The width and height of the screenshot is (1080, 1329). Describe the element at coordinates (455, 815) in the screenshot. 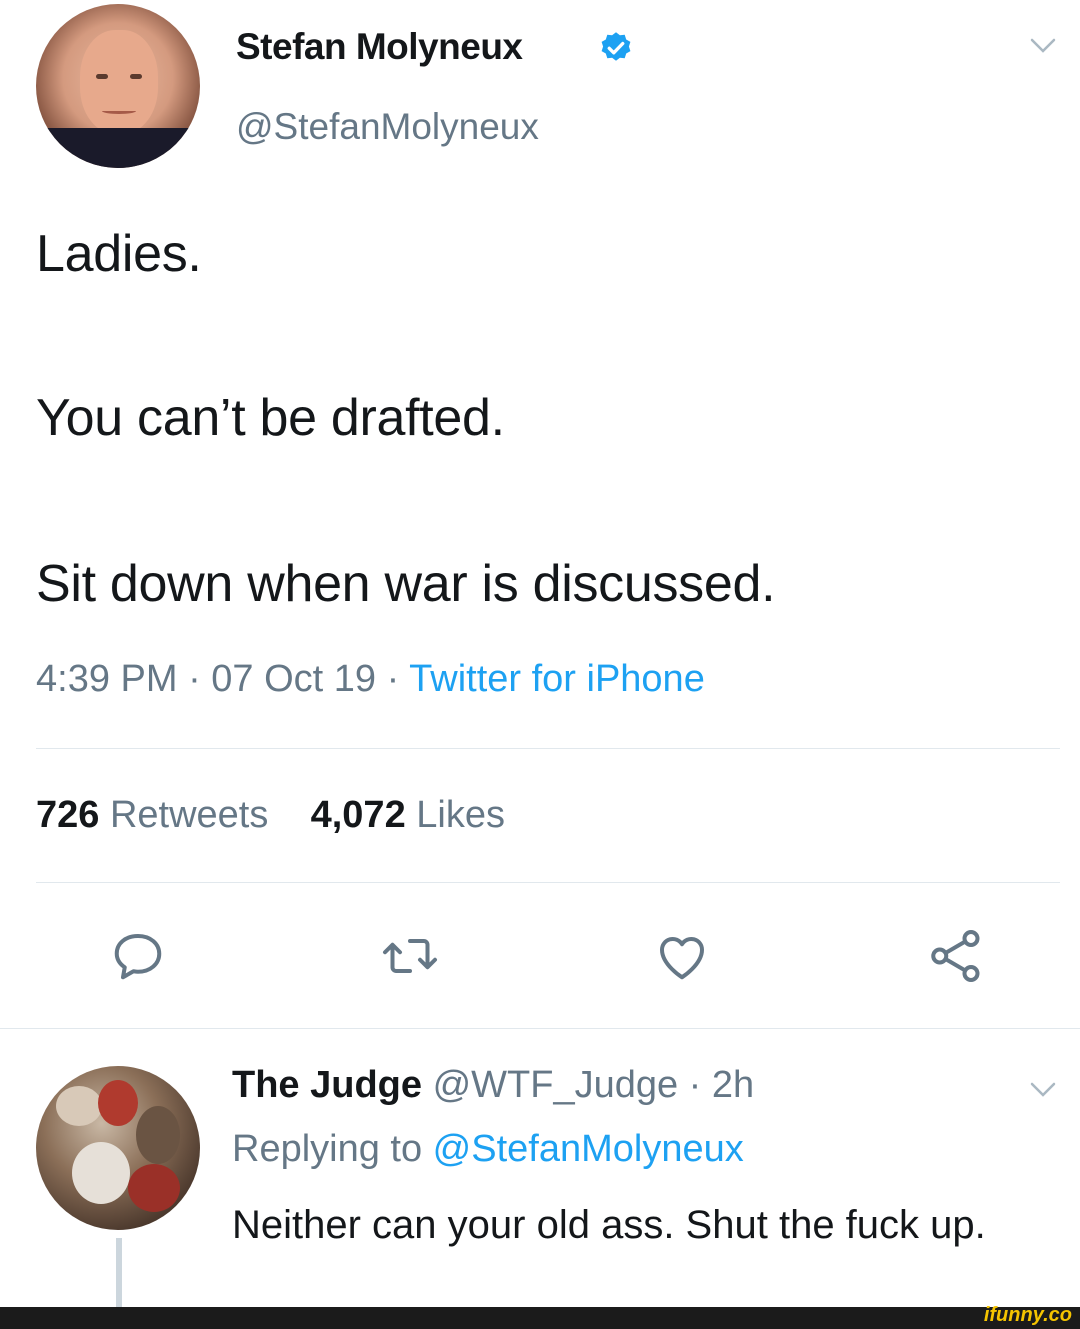

I see `likes-label: Likes` at that location.